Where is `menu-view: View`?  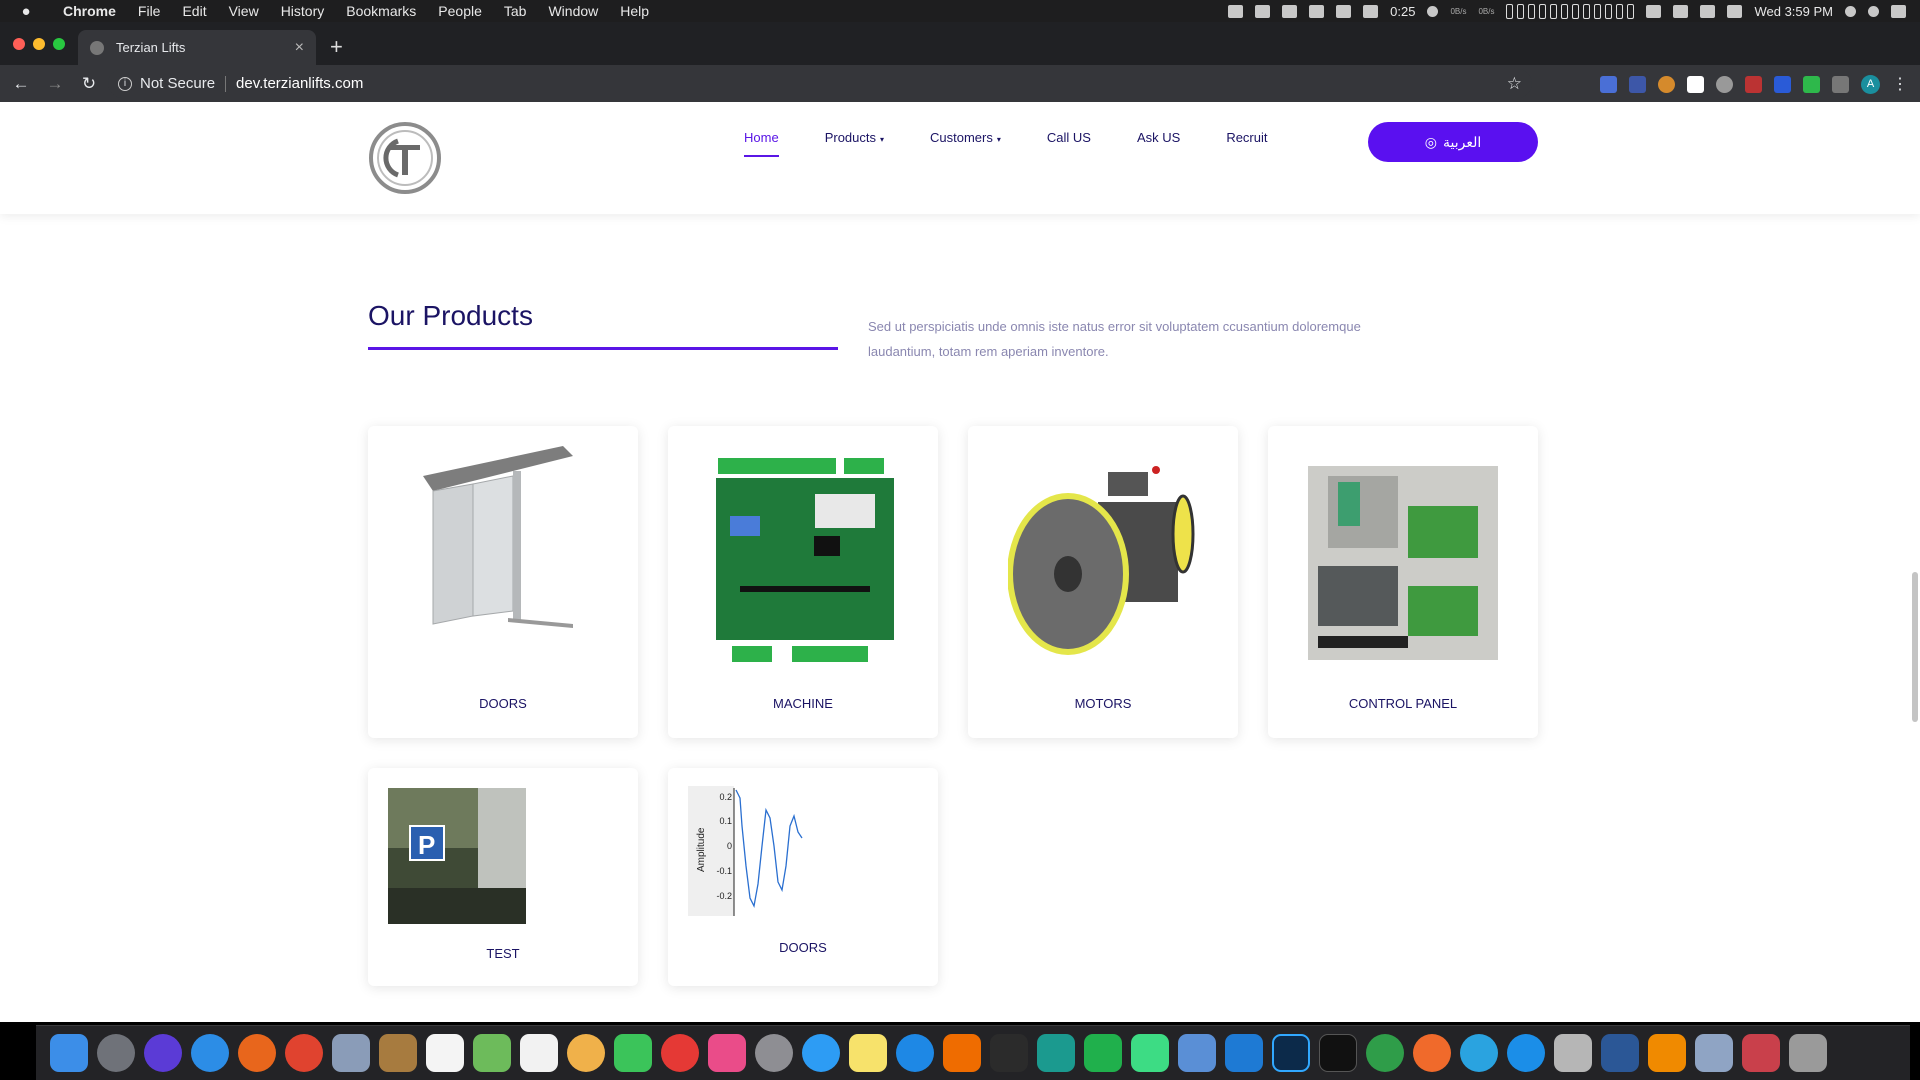 menu-view: View is located at coordinates (244, 11).